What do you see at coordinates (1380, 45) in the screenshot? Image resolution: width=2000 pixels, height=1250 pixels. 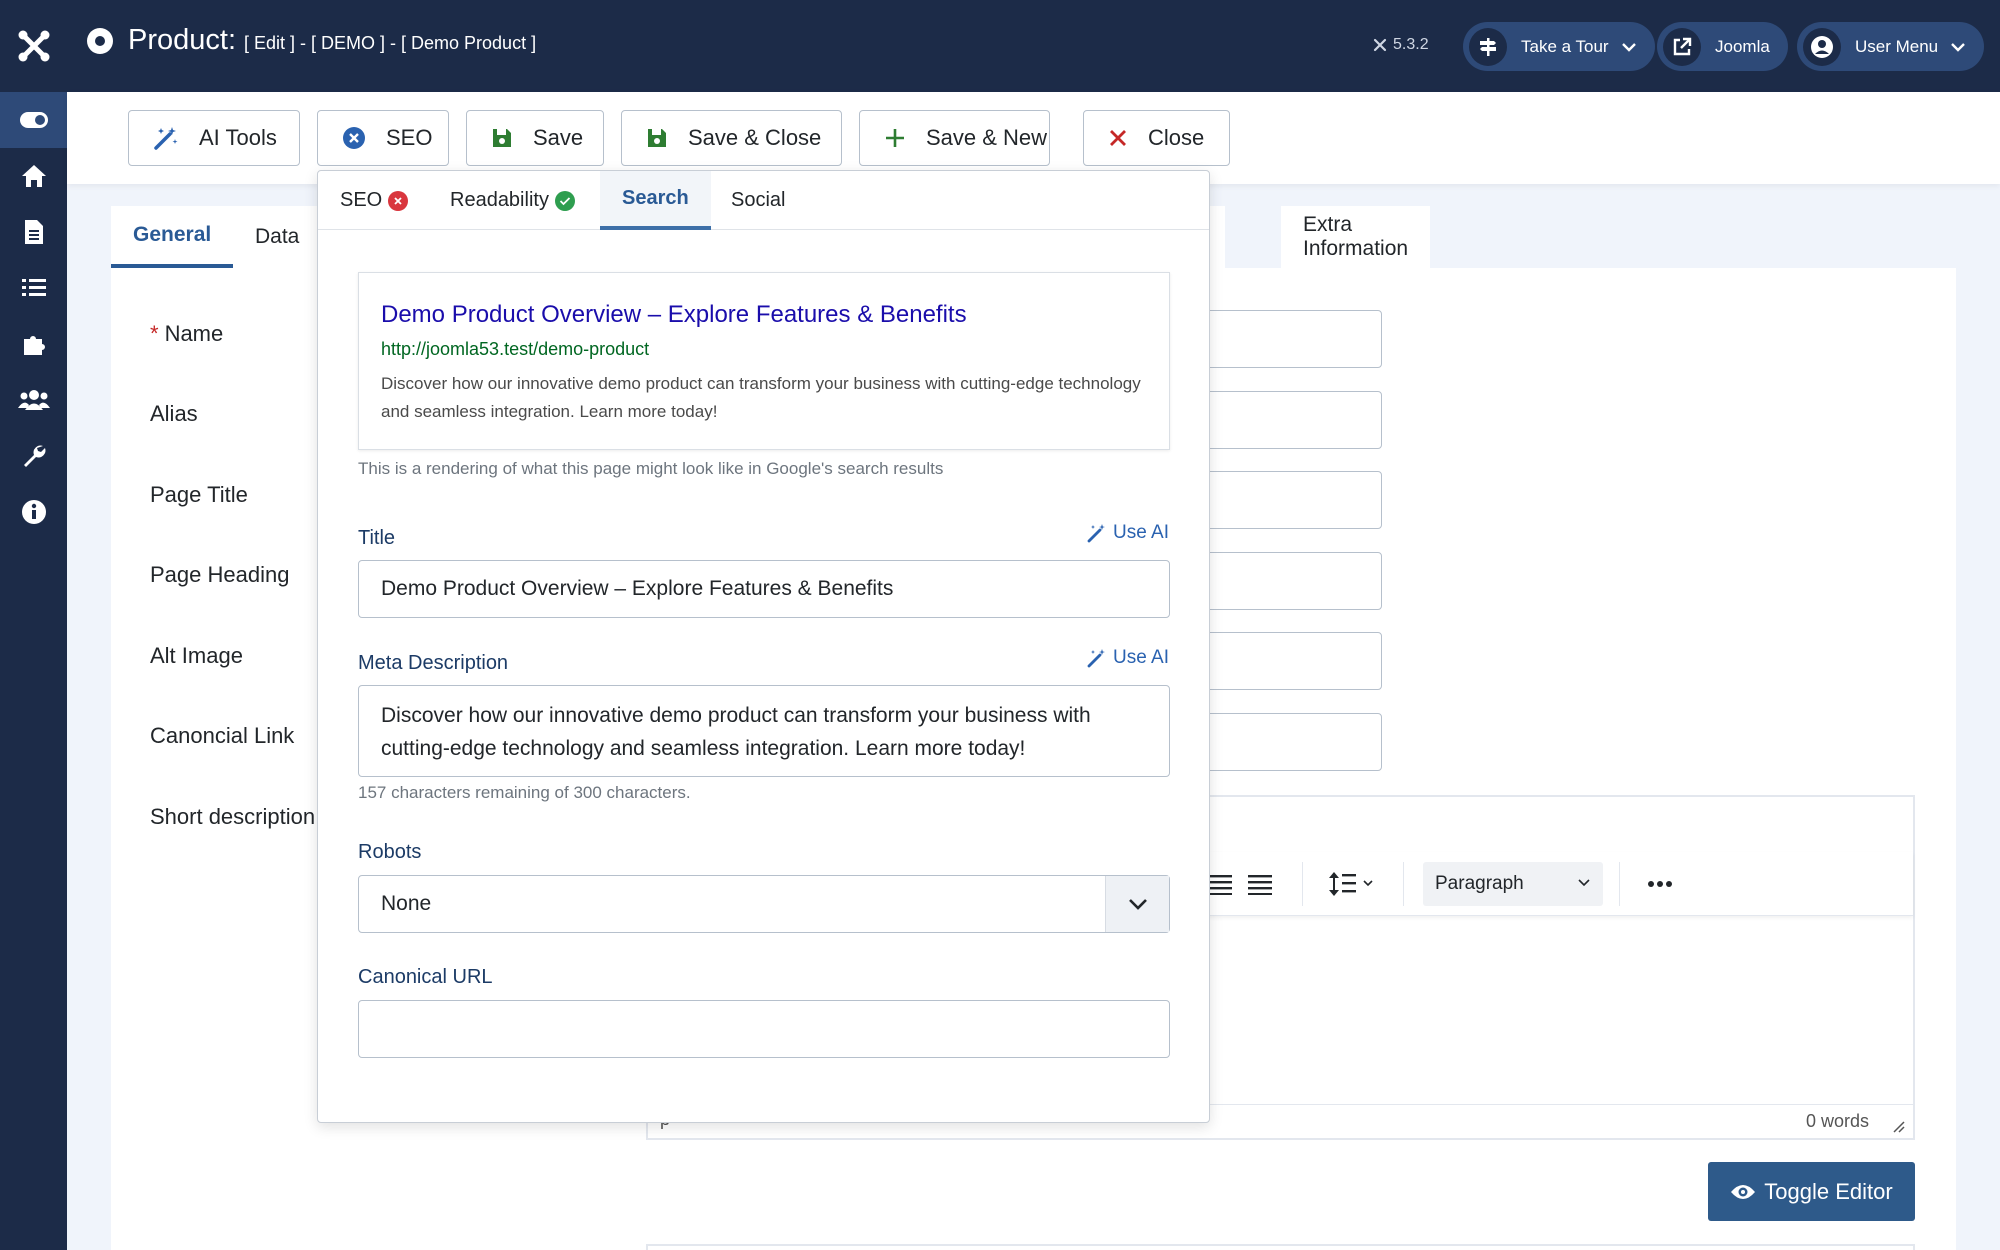 I see `joomla-small-icon` at bounding box center [1380, 45].